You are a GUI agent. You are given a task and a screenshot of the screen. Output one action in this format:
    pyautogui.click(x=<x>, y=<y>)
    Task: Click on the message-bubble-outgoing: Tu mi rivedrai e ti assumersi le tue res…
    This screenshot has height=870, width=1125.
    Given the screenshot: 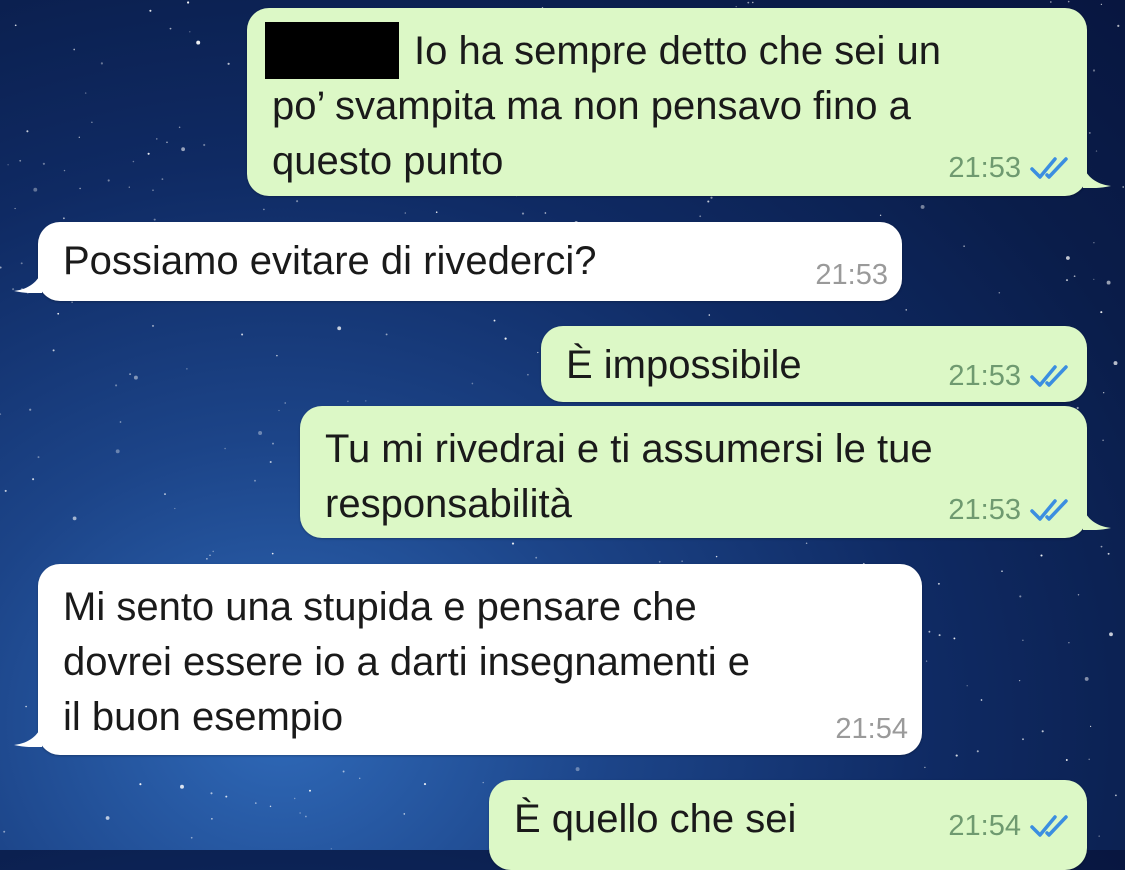 What is the action you would take?
    pyautogui.click(x=705, y=472)
    